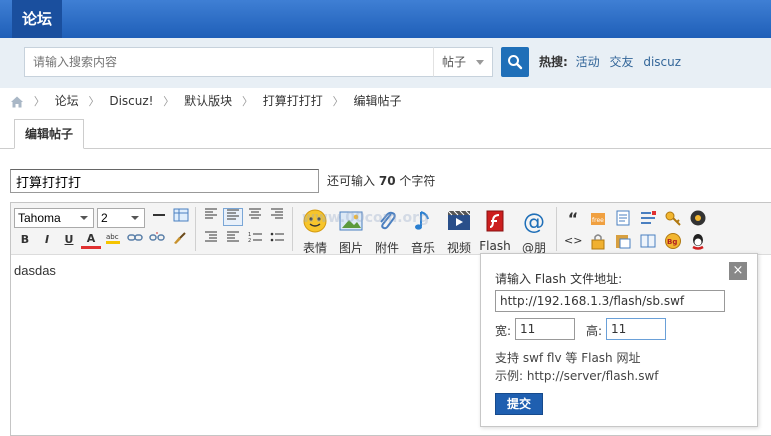  I want to click on align-justify-button, so click(233, 217).